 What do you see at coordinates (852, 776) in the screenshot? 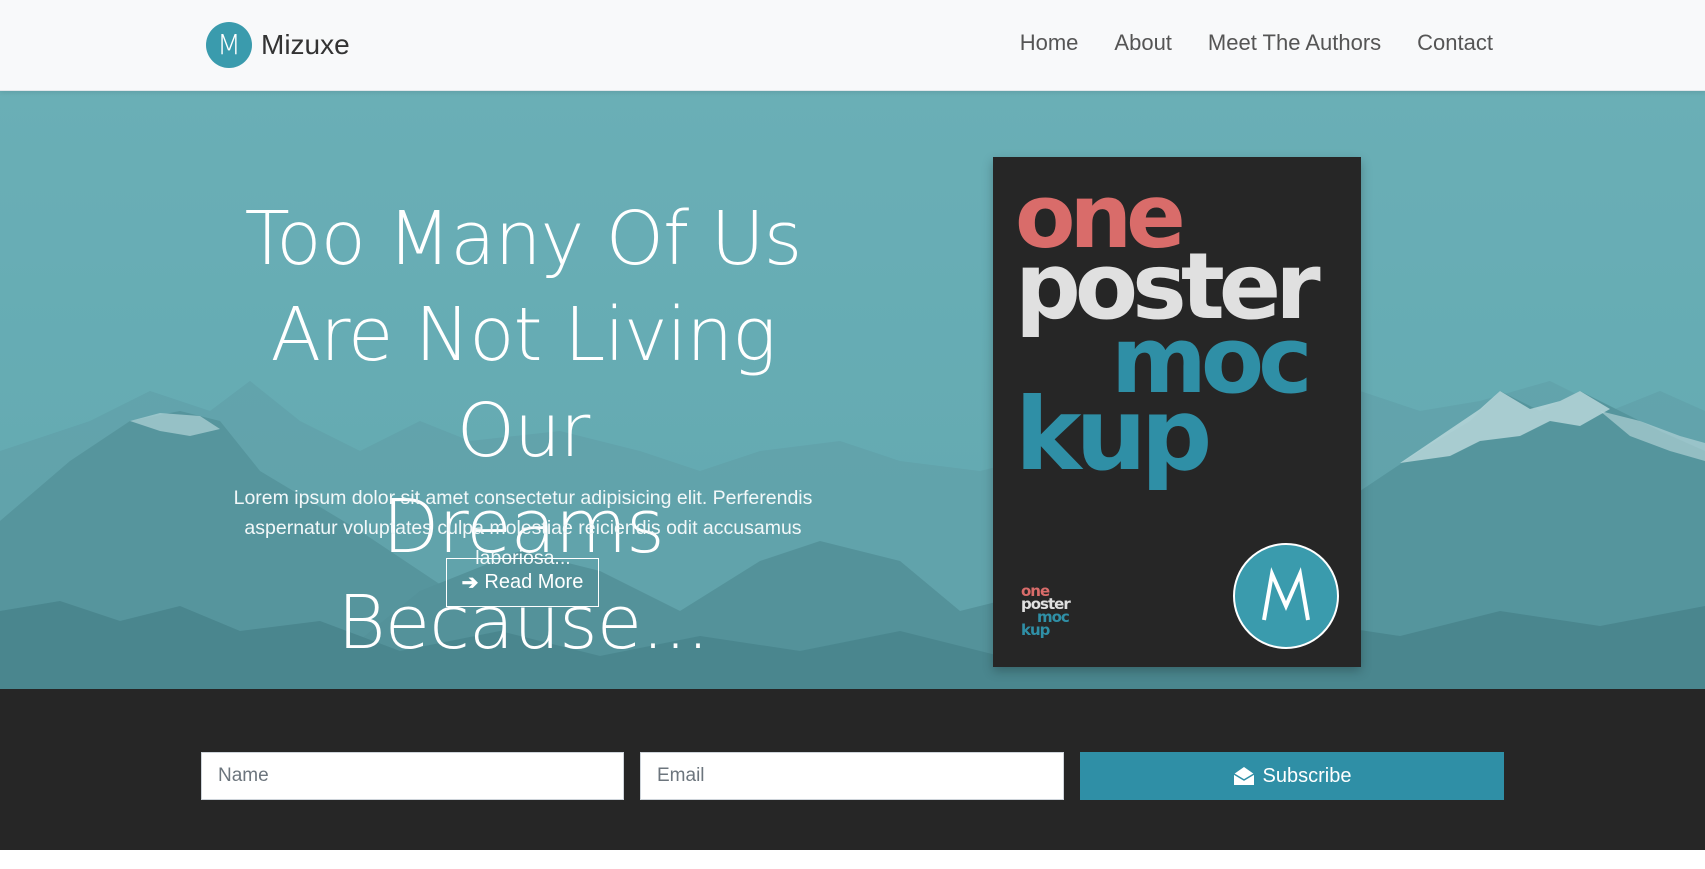
I see `email-input` at bounding box center [852, 776].